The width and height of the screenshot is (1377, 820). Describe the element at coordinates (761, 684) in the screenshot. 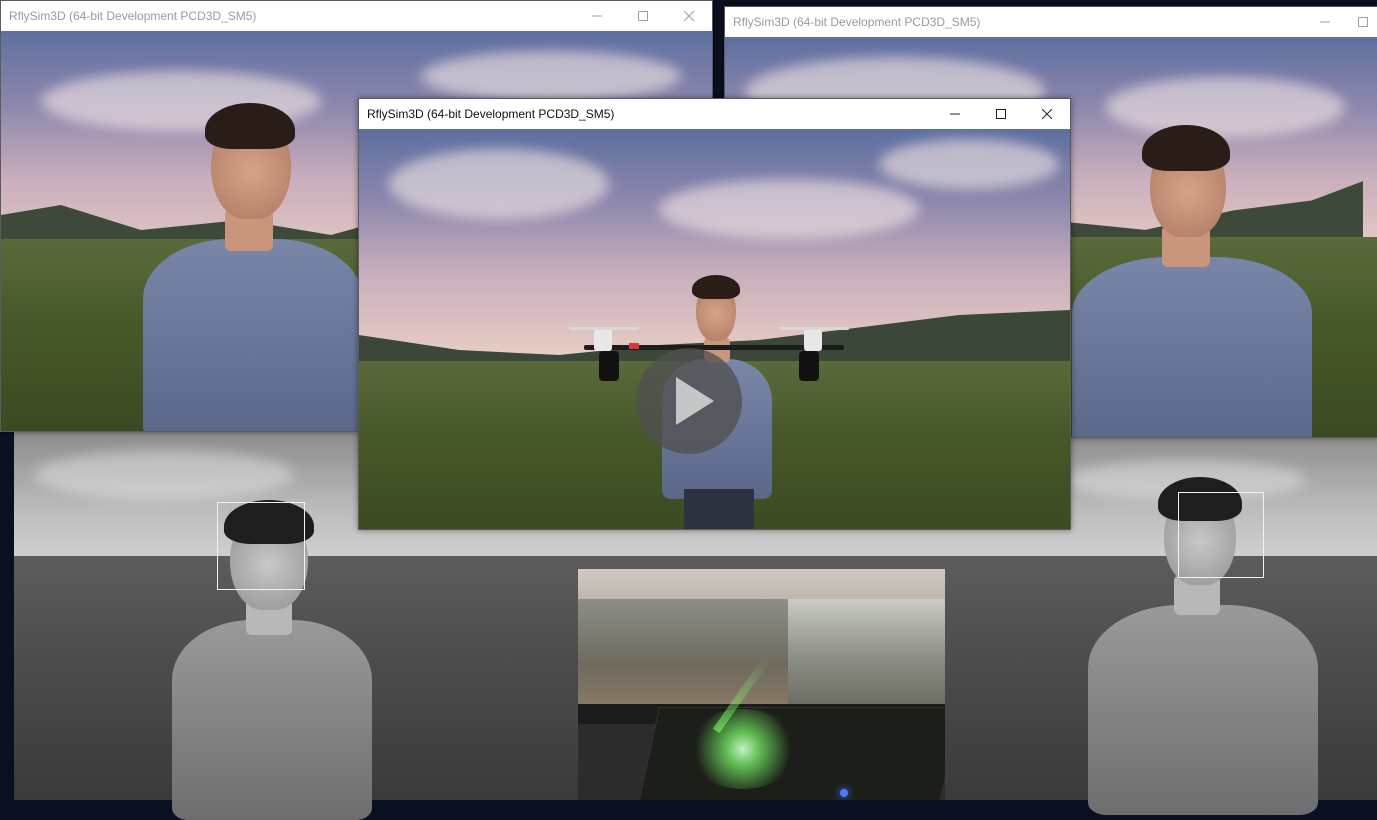

I see `camera-photo-hardware` at that location.